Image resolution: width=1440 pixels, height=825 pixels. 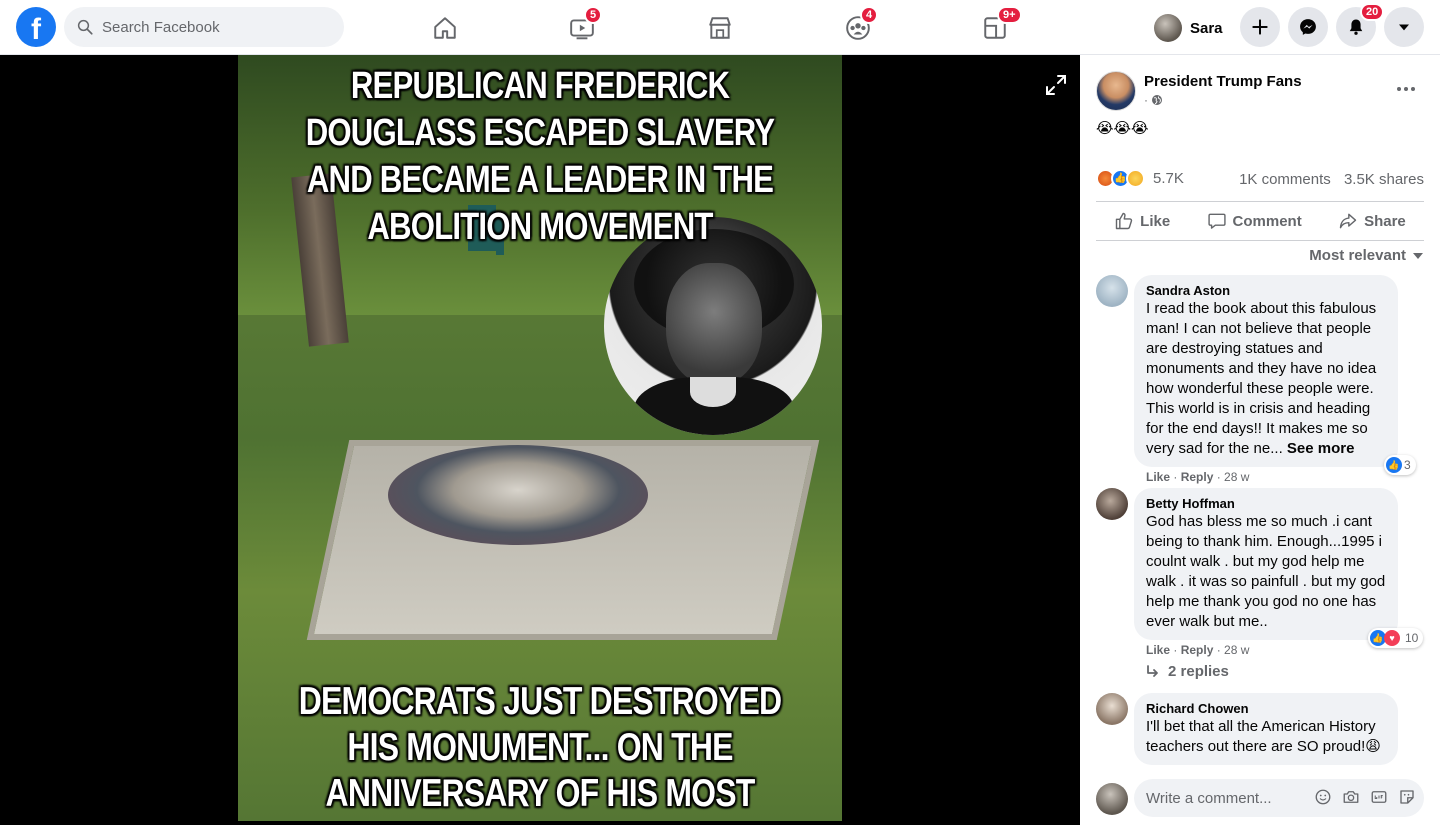 I want to click on photo-button, so click(x=1351, y=797).